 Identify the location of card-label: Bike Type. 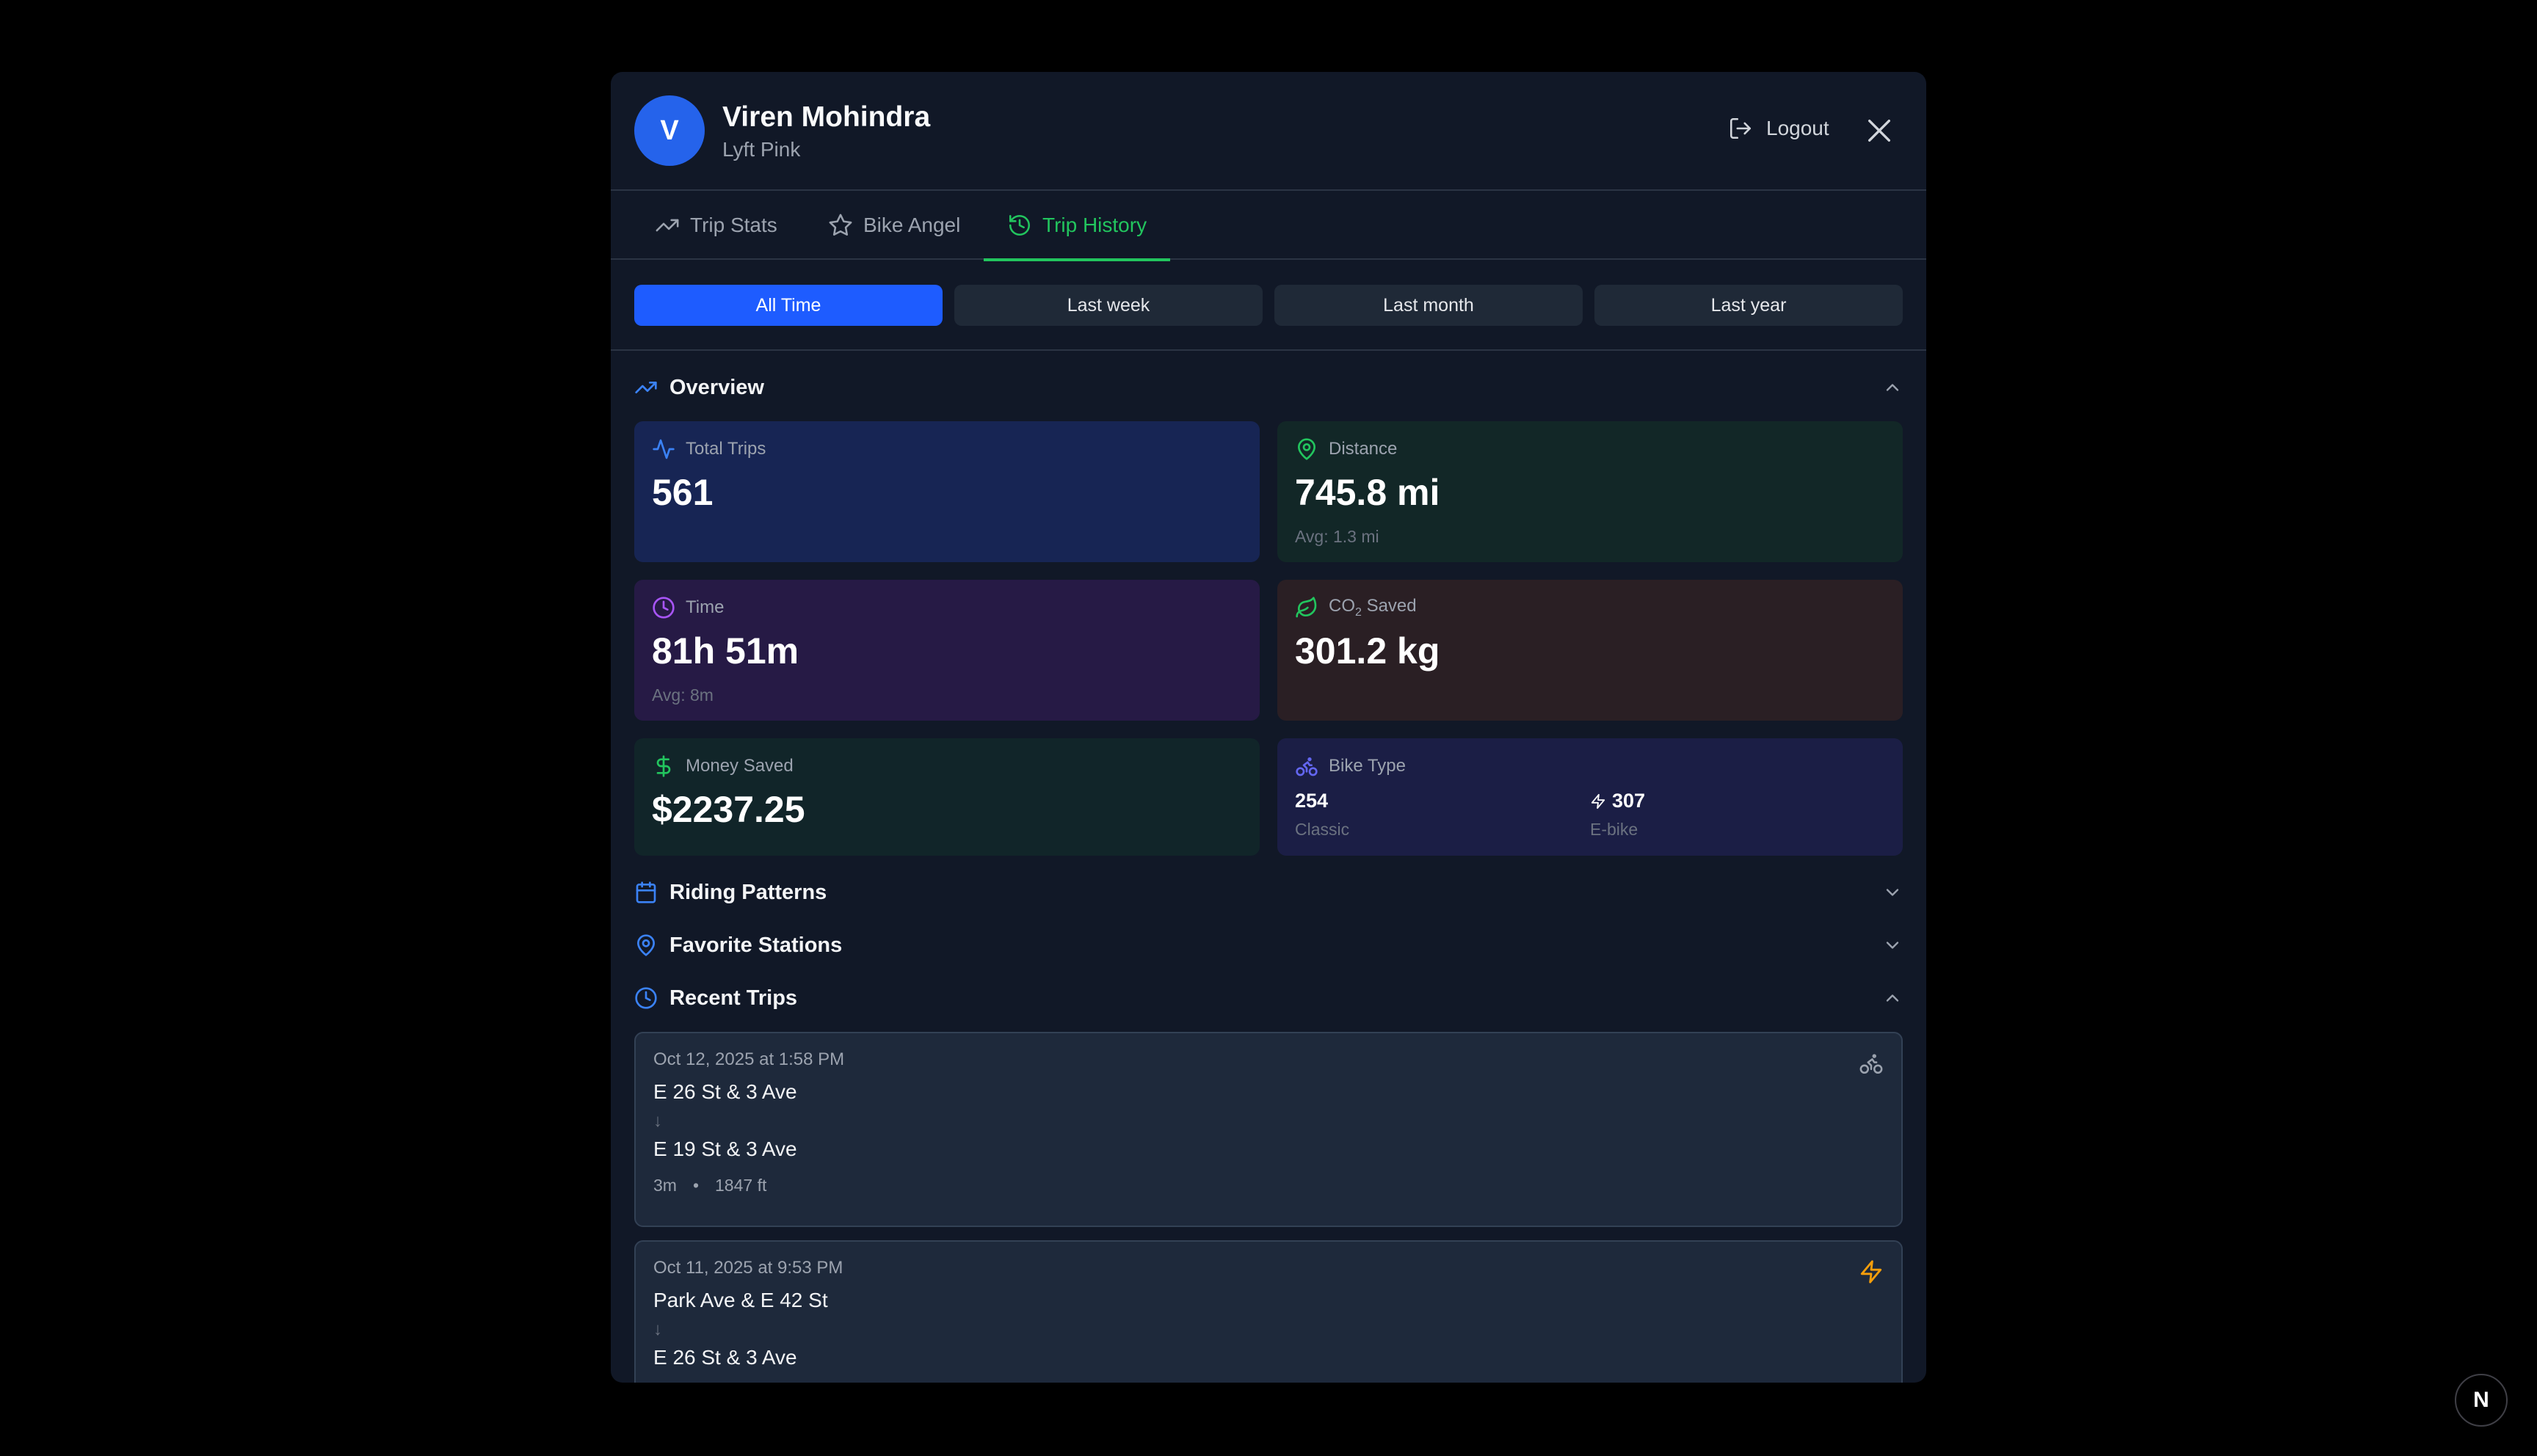
(1367, 766).